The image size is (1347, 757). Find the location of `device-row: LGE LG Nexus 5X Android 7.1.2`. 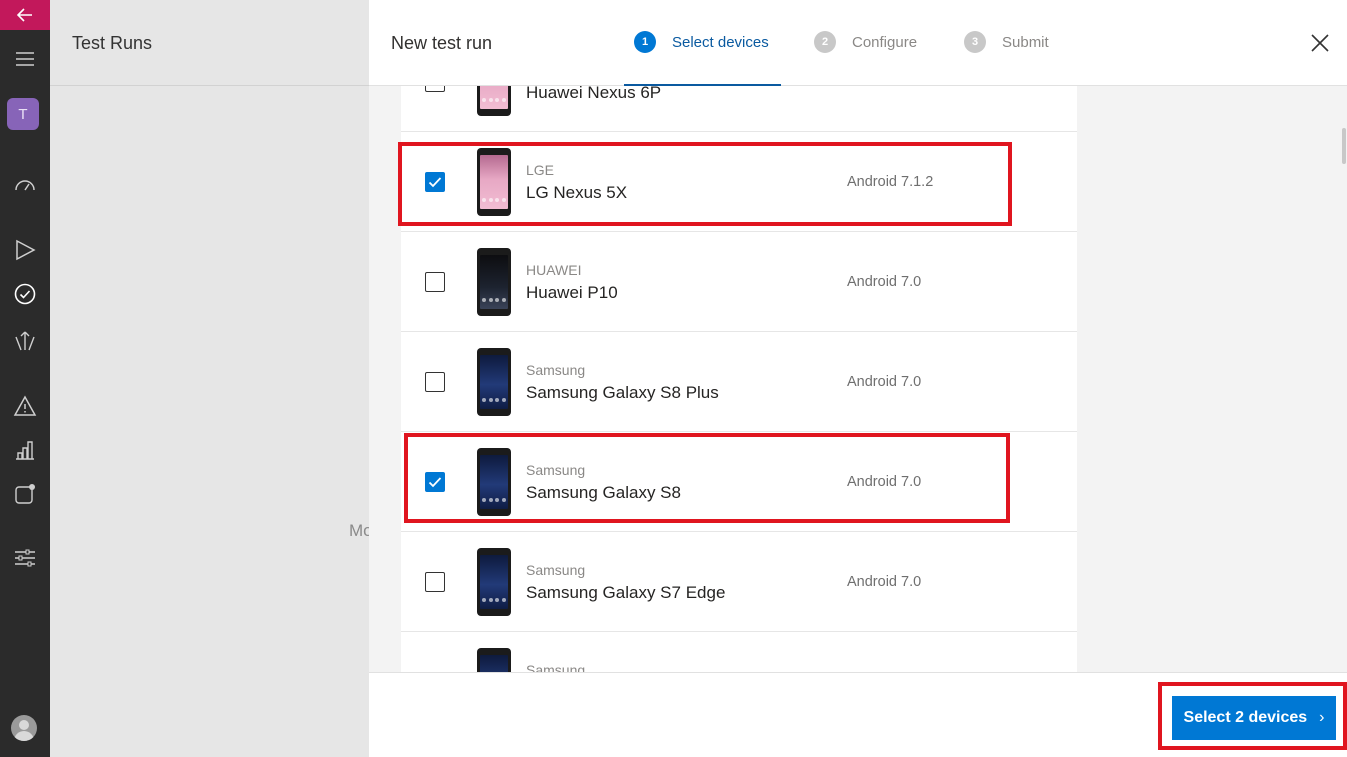

device-row: LGE LG Nexus 5X Android 7.1.2 is located at coordinates (739, 182).